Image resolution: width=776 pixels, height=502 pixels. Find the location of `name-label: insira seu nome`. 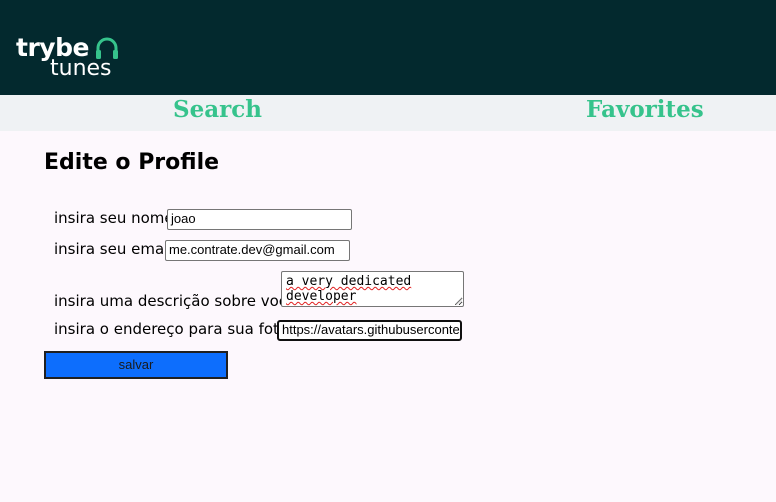

name-label: insira seu nome is located at coordinates (114, 218).